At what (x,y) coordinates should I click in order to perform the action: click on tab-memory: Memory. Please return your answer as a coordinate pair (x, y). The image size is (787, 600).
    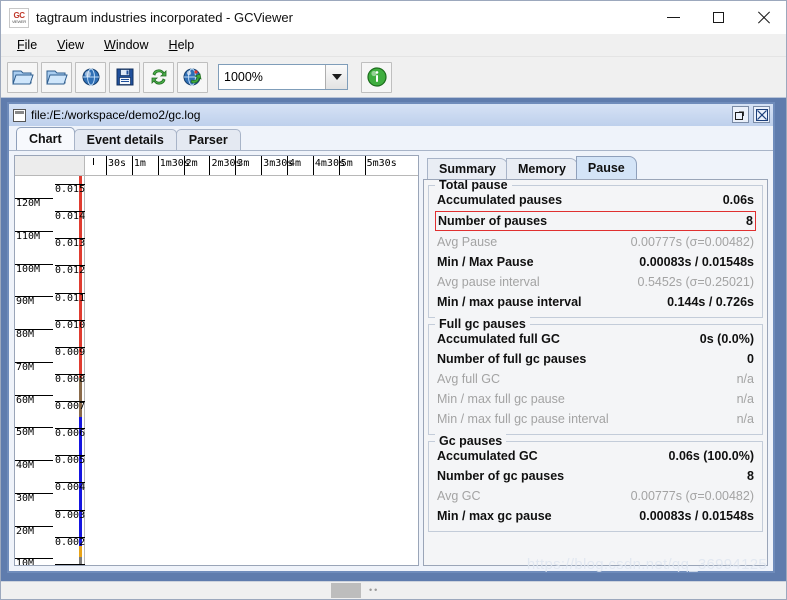
    Looking at the image, I should click on (541, 168).